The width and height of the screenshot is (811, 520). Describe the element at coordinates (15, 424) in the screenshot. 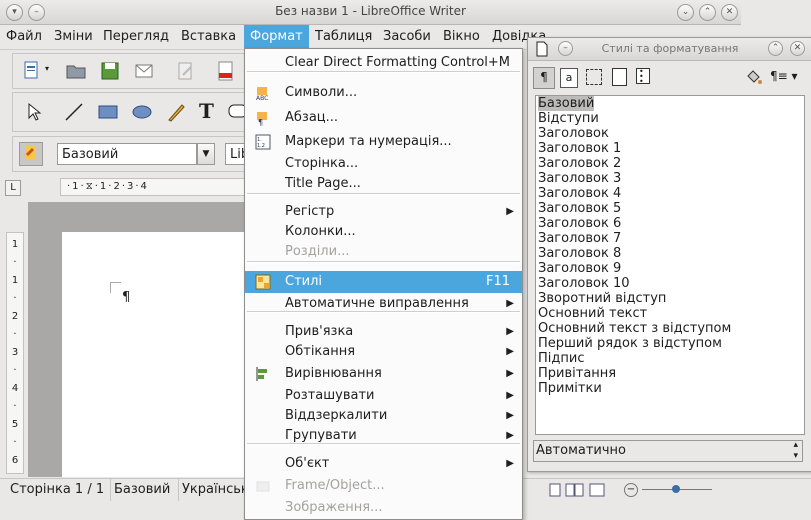

I see `ruler-tick: 5` at that location.